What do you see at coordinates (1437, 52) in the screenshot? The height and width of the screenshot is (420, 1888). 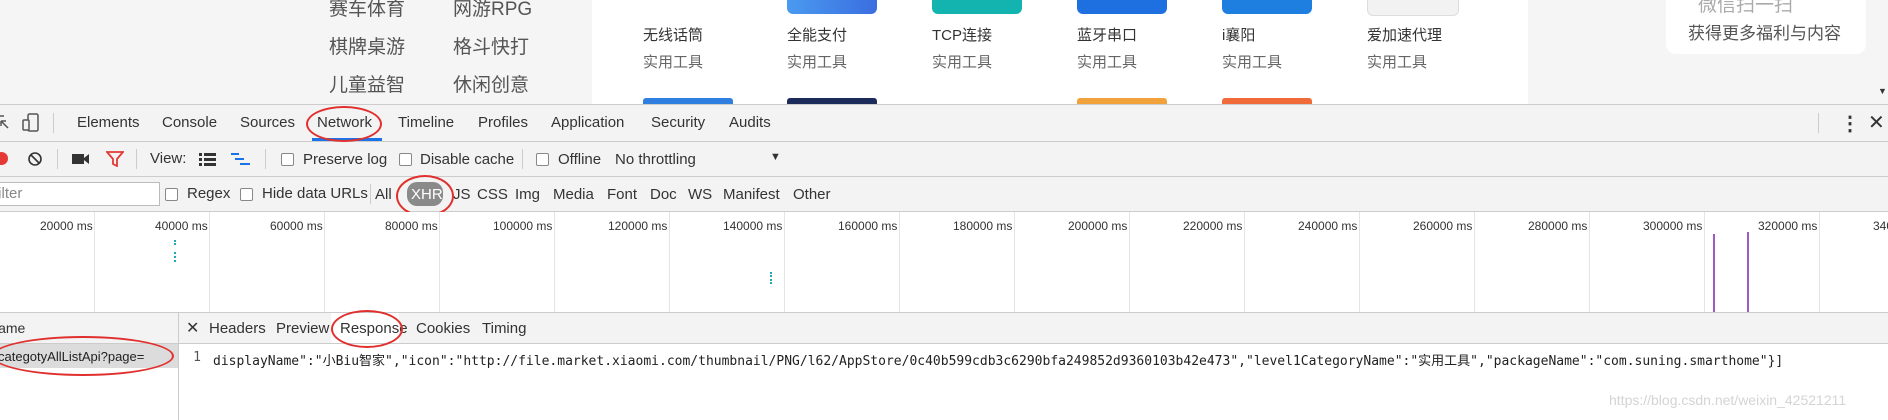 I see `app-card: 爱加速代理 实用工具` at bounding box center [1437, 52].